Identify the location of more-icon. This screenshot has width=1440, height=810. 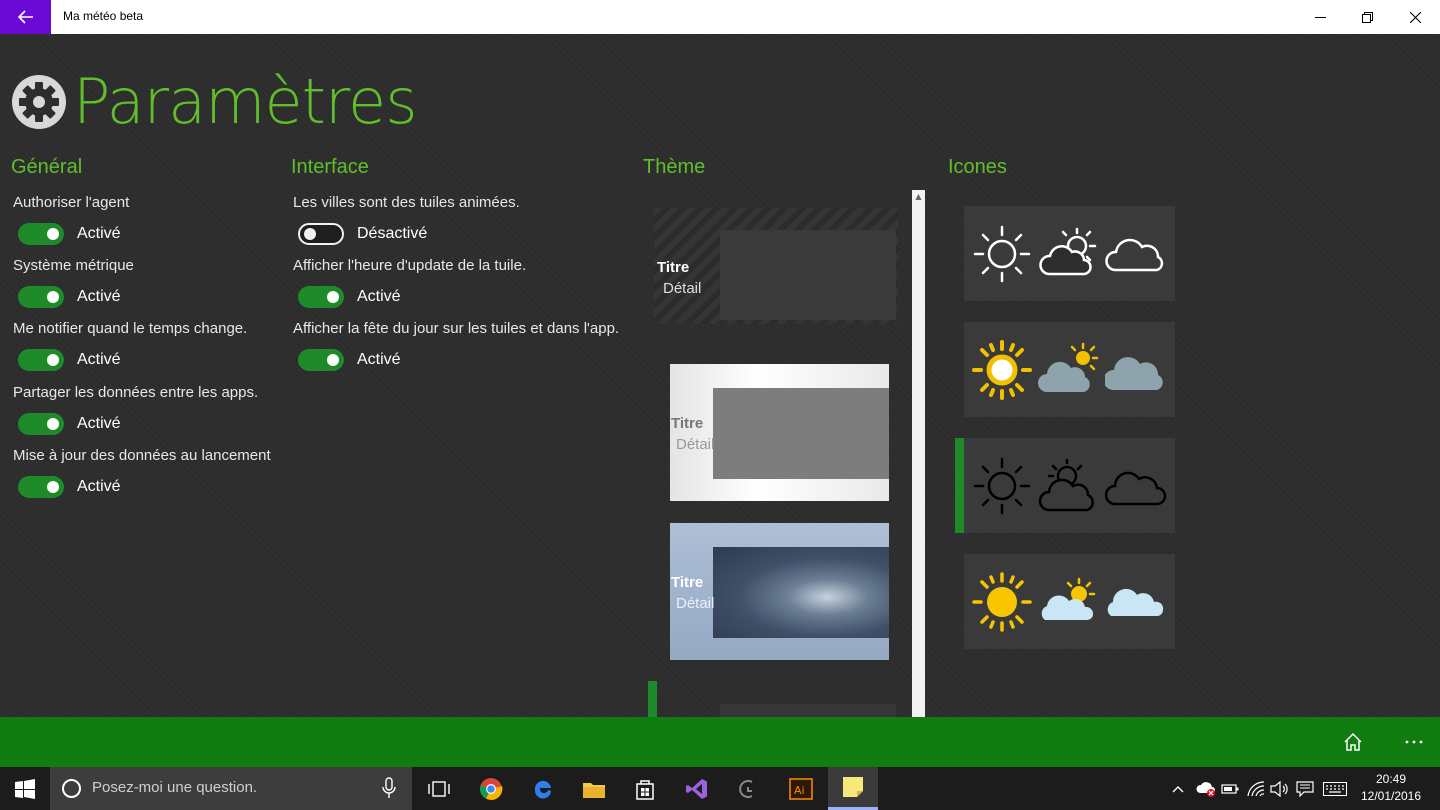
(1414, 742).